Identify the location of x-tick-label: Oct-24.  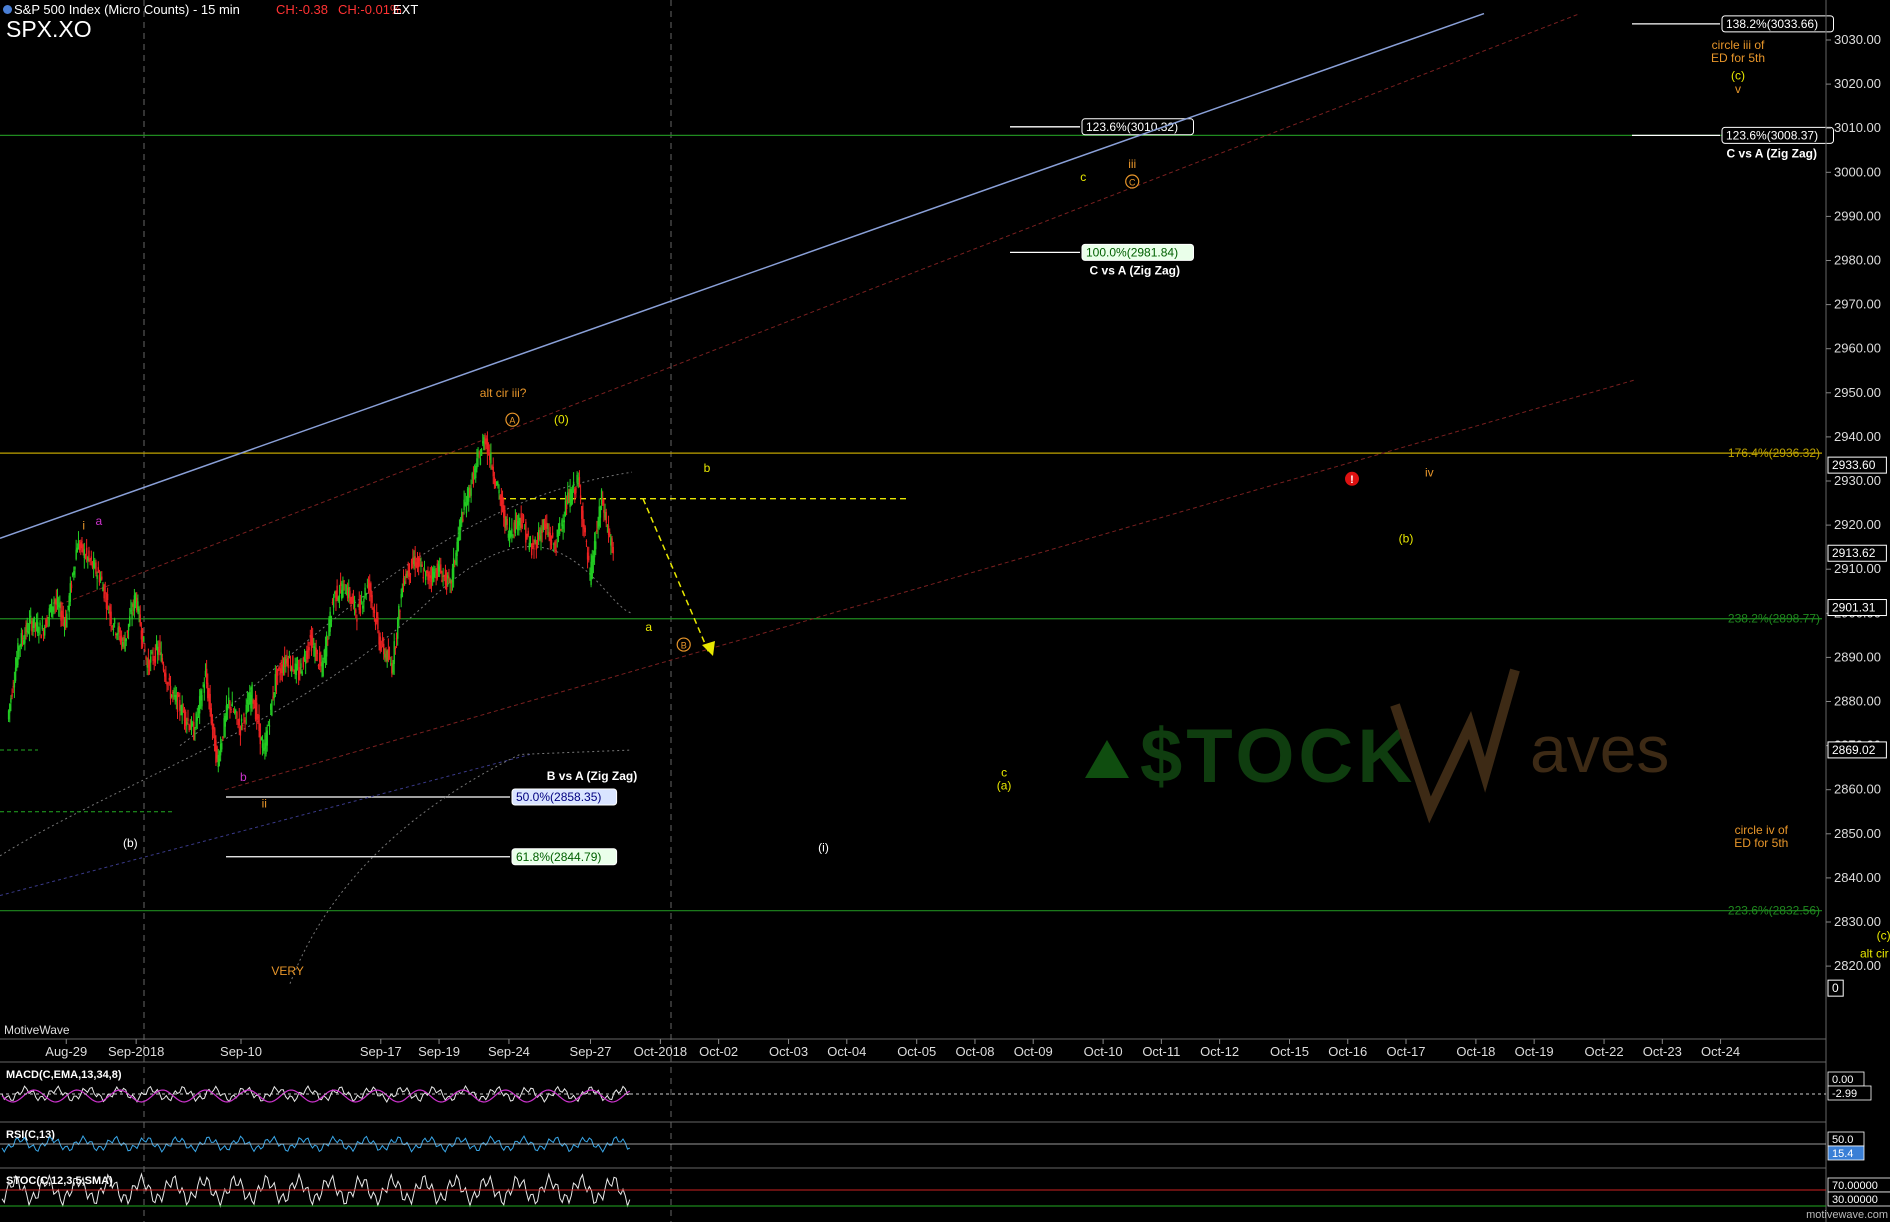
(1720, 1051).